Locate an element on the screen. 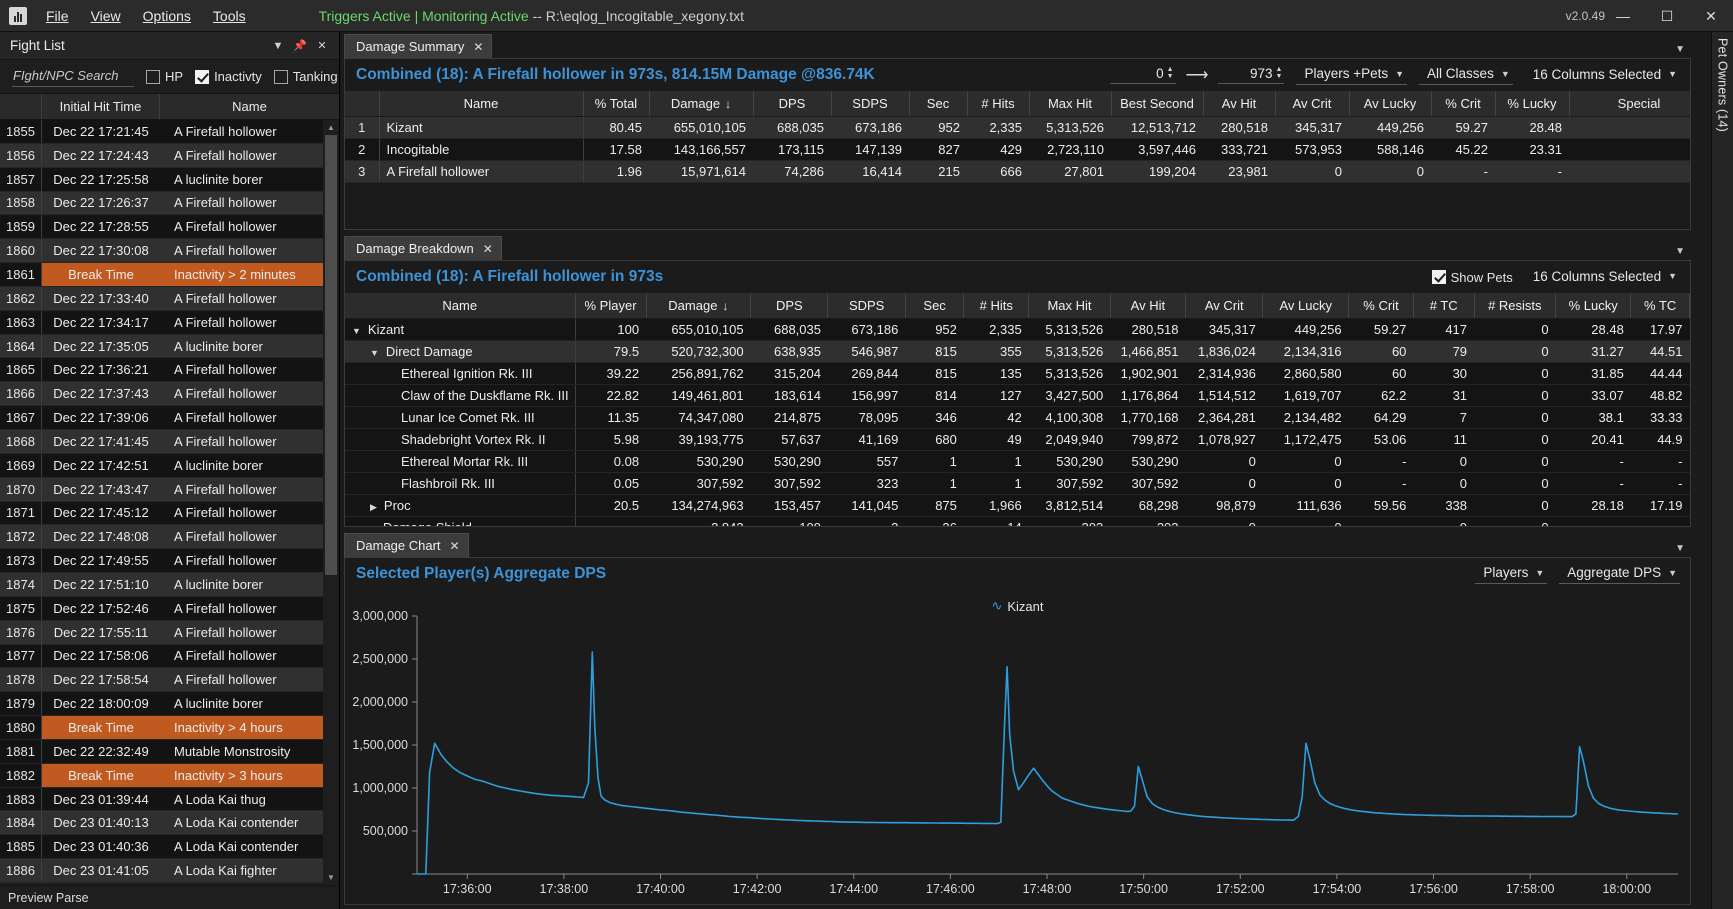 The width and height of the screenshot is (1733, 909). chevron-right-icon: ▶ is located at coordinates (373, 507).